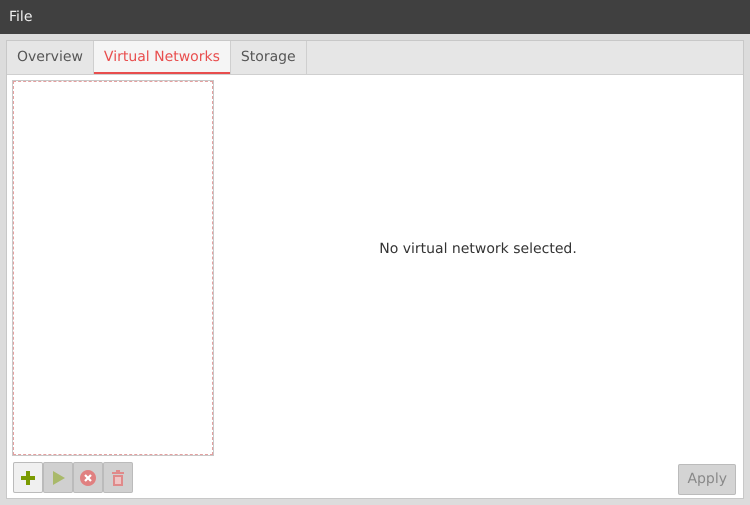 This screenshot has height=505, width=750. I want to click on empty-message: No virtual network selected., so click(478, 249).